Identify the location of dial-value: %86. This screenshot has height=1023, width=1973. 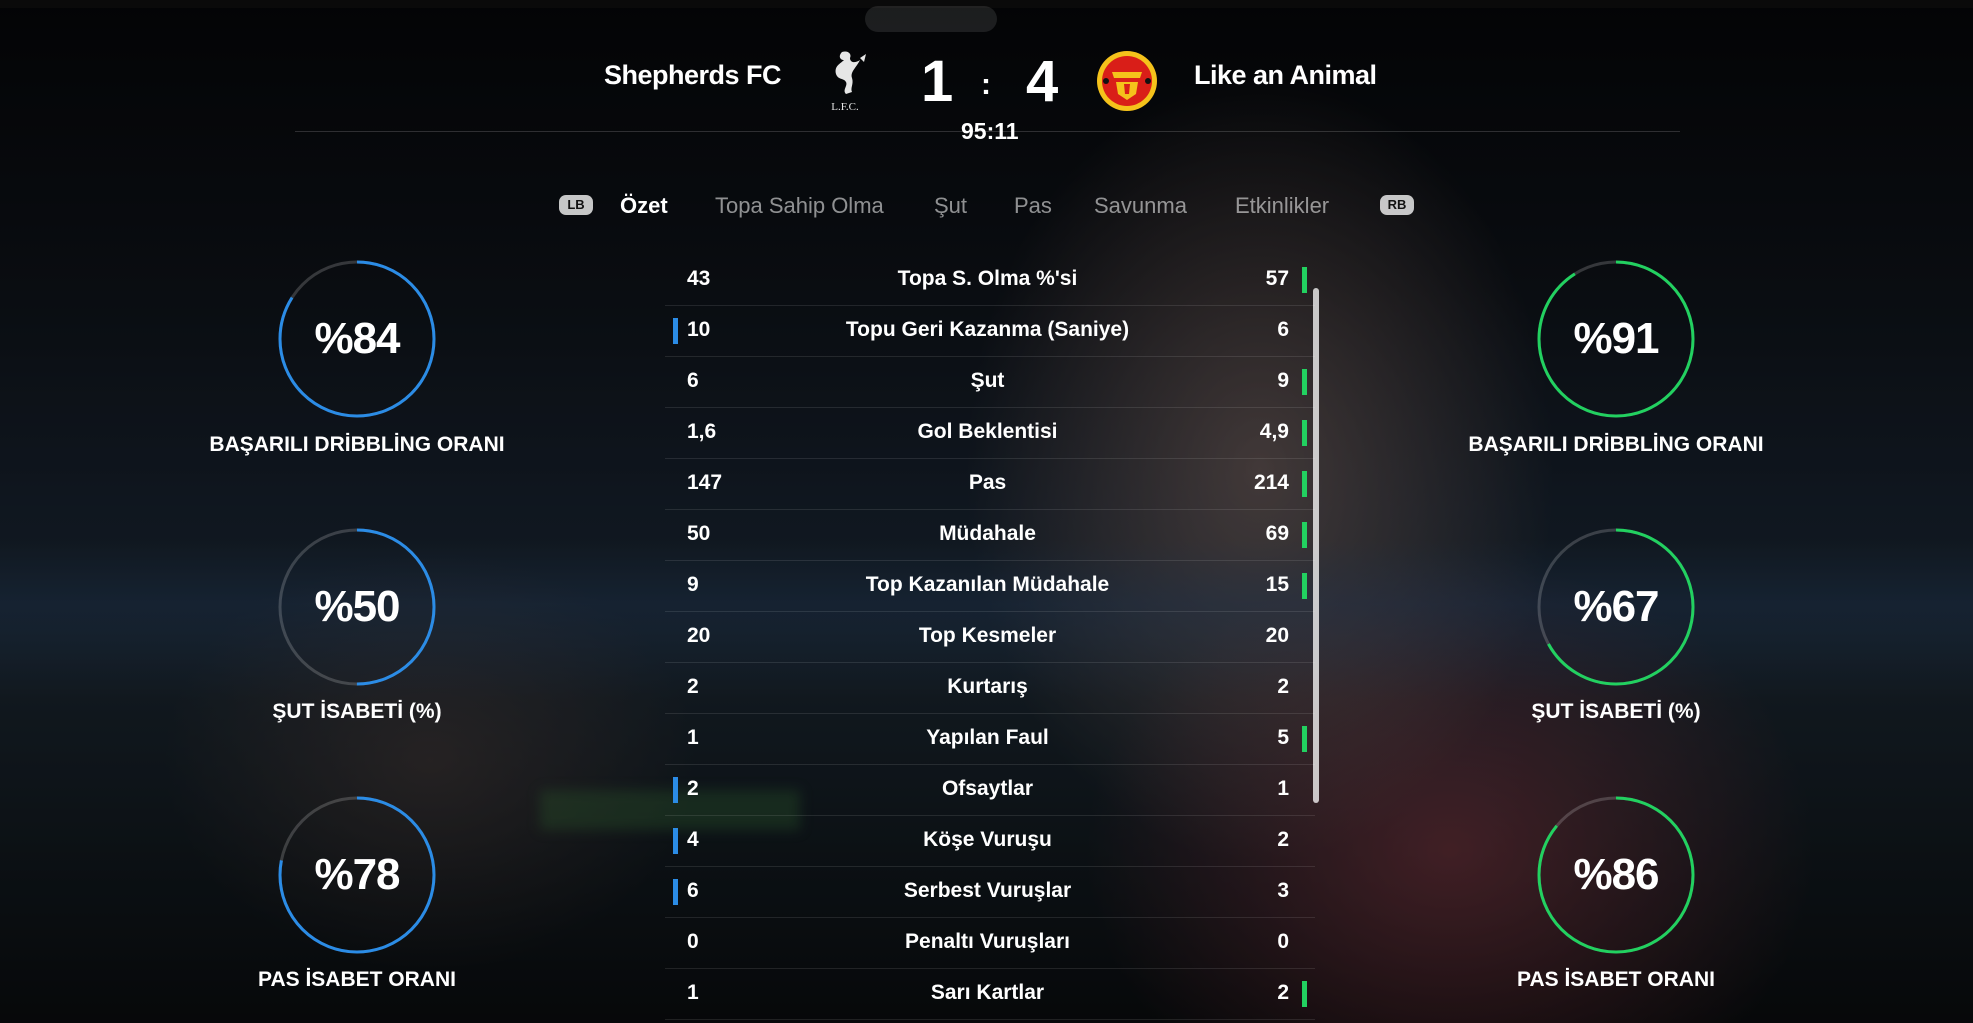
(1616, 874).